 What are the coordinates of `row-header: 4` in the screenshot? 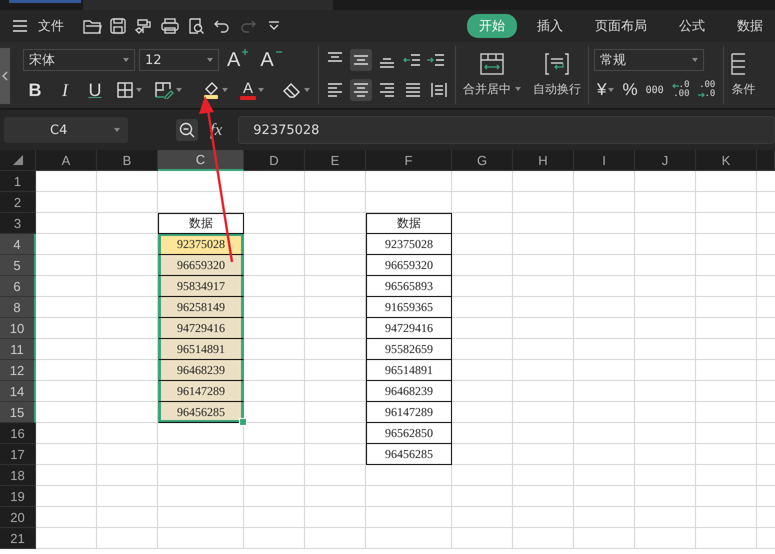 It's located at (18, 244).